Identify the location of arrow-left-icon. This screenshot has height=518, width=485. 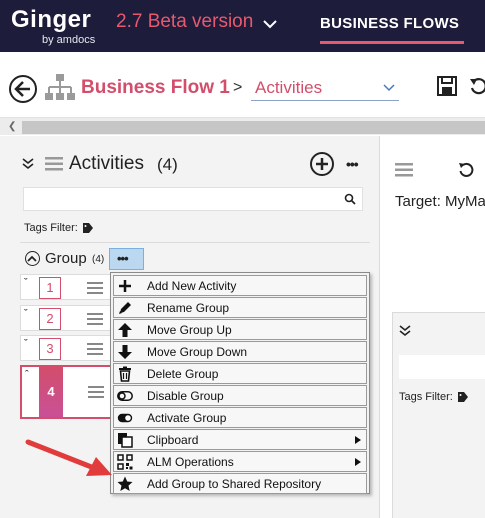
(22, 89).